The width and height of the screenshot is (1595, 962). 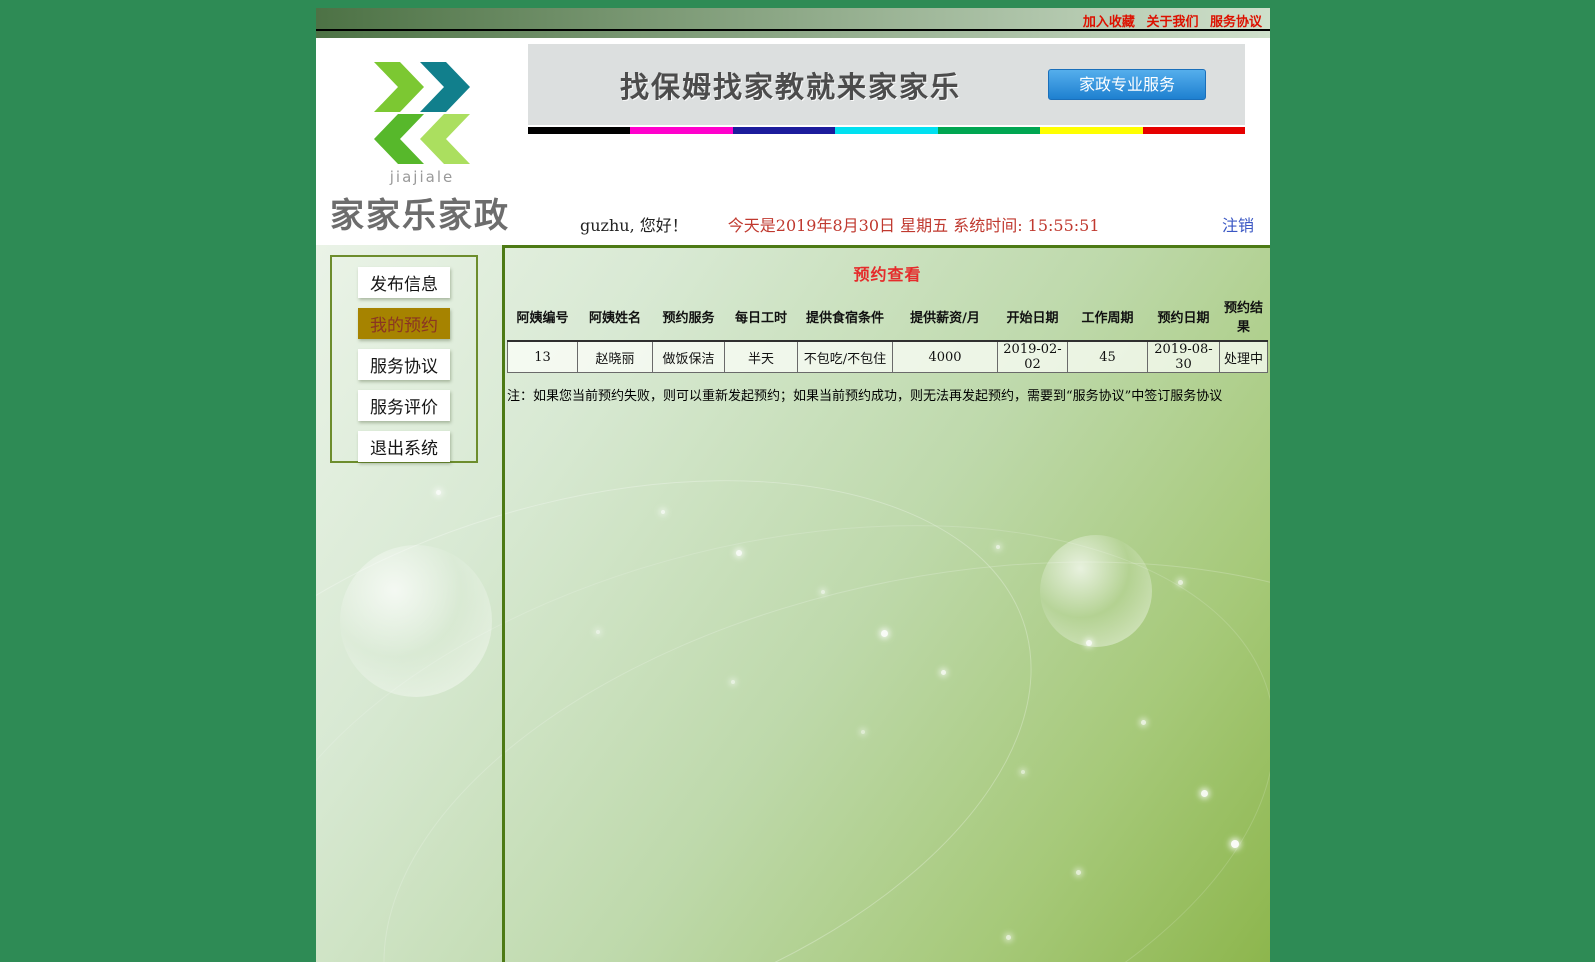 I want to click on cell-board-lodging: 不包吃/不包住, so click(x=845, y=356).